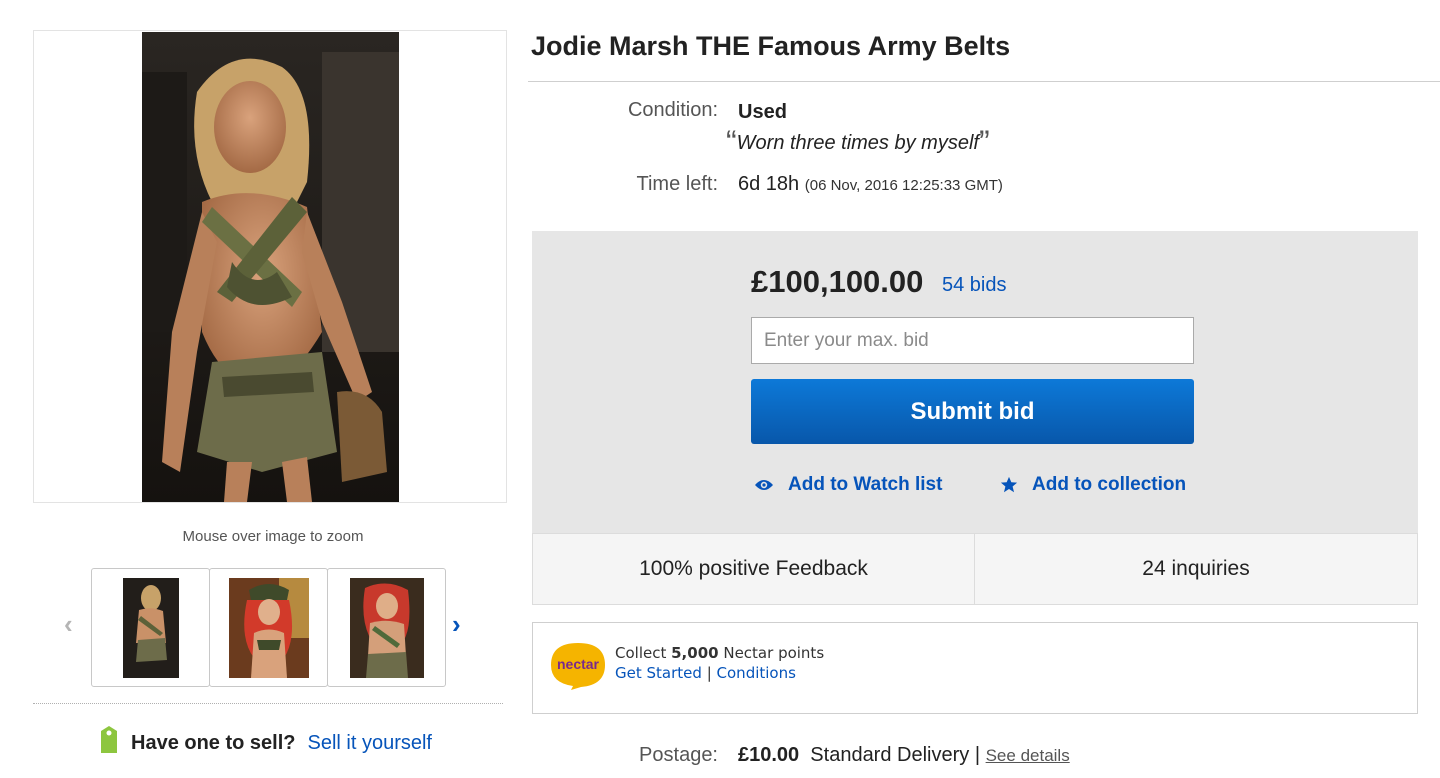  Describe the element at coordinates (456, 624) in the screenshot. I see `thumbnail-next-arrow: ›` at that location.